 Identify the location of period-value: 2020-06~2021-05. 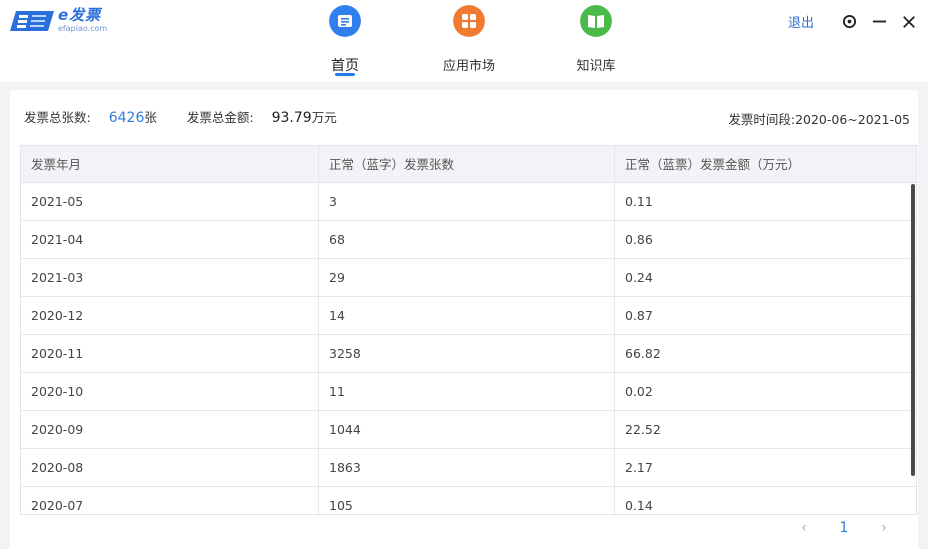
(852, 119).